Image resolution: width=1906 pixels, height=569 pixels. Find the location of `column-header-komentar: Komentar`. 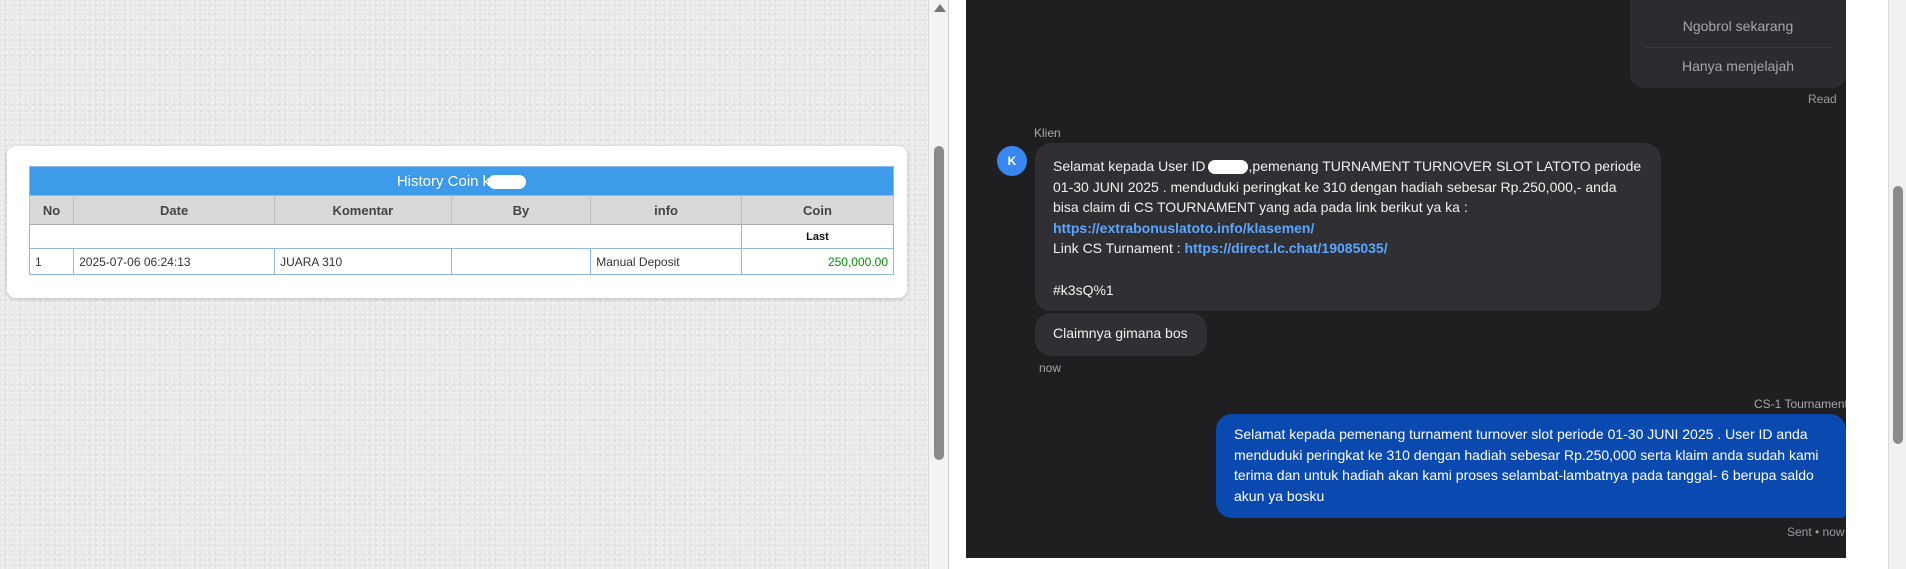

column-header-komentar: Komentar is located at coordinates (363, 210).